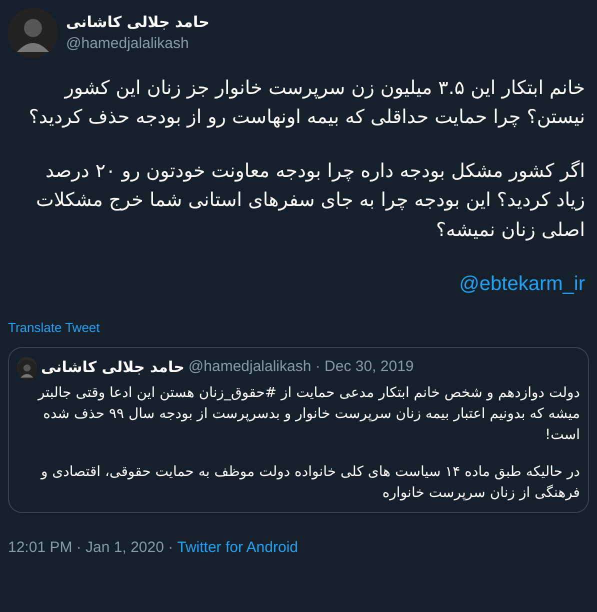 The image size is (597, 612). I want to click on translate-link: Translate Tweet, so click(54, 328).